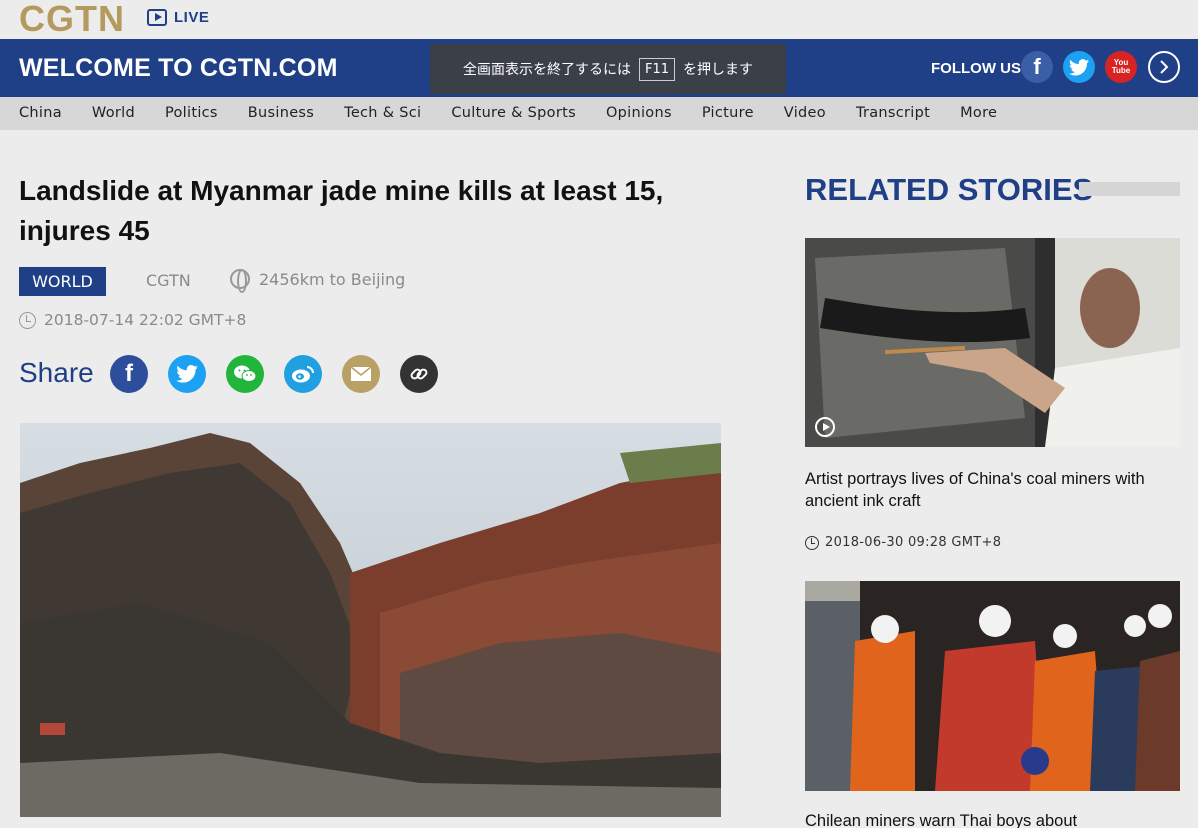 This screenshot has width=1198, height=828. What do you see at coordinates (913, 542) in the screenshot?
I see `related-story-date-text: 2018-06-30 09:28 GMT+8` at bounding box center [913, 542].